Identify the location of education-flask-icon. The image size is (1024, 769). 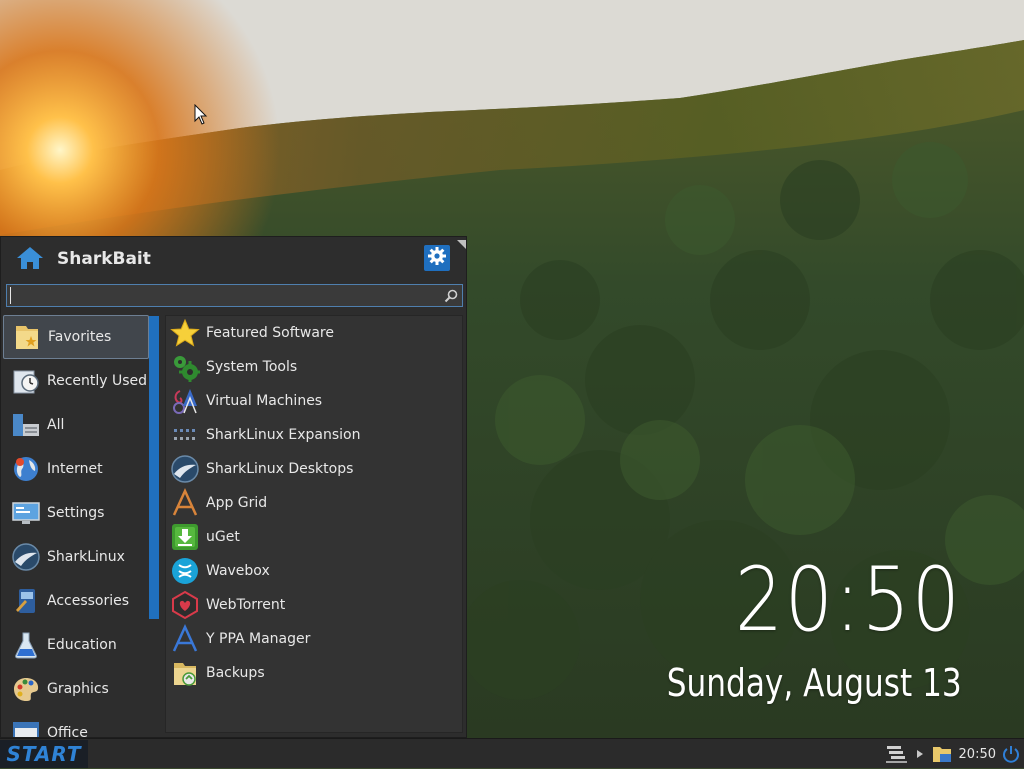
(26, 645).